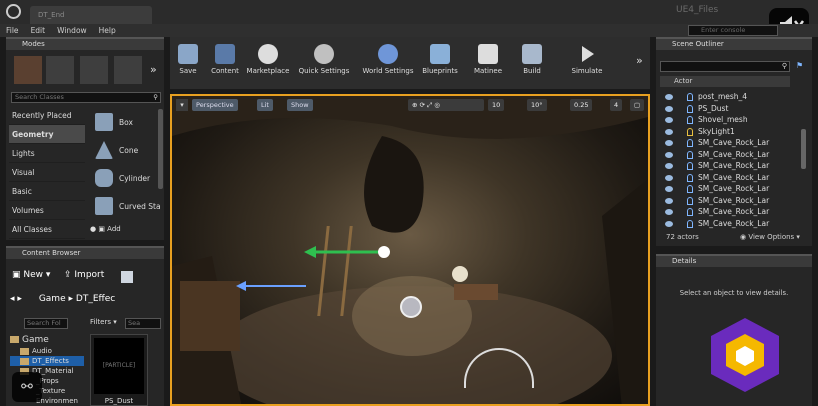 The height and width of the screenshot is (406, 818). I want to click on simulate-button: Simulate, so click(587, 59).